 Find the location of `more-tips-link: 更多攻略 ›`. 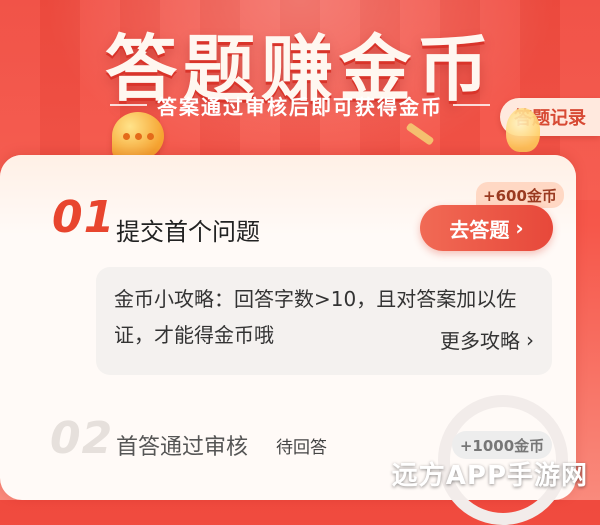

more-tips-link: 更多攻略 › is located at coordinates (483, 339).